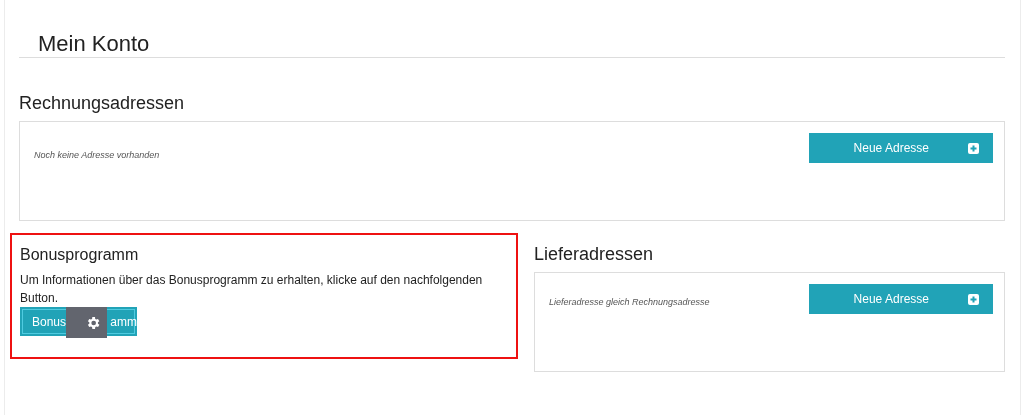 The width and height of the screenshot is (1024, 415). What do you see at coordinates (80, 255) in the screenshot?
I see `section-title: Bonusprogramm` at bounding box center [80, 255].